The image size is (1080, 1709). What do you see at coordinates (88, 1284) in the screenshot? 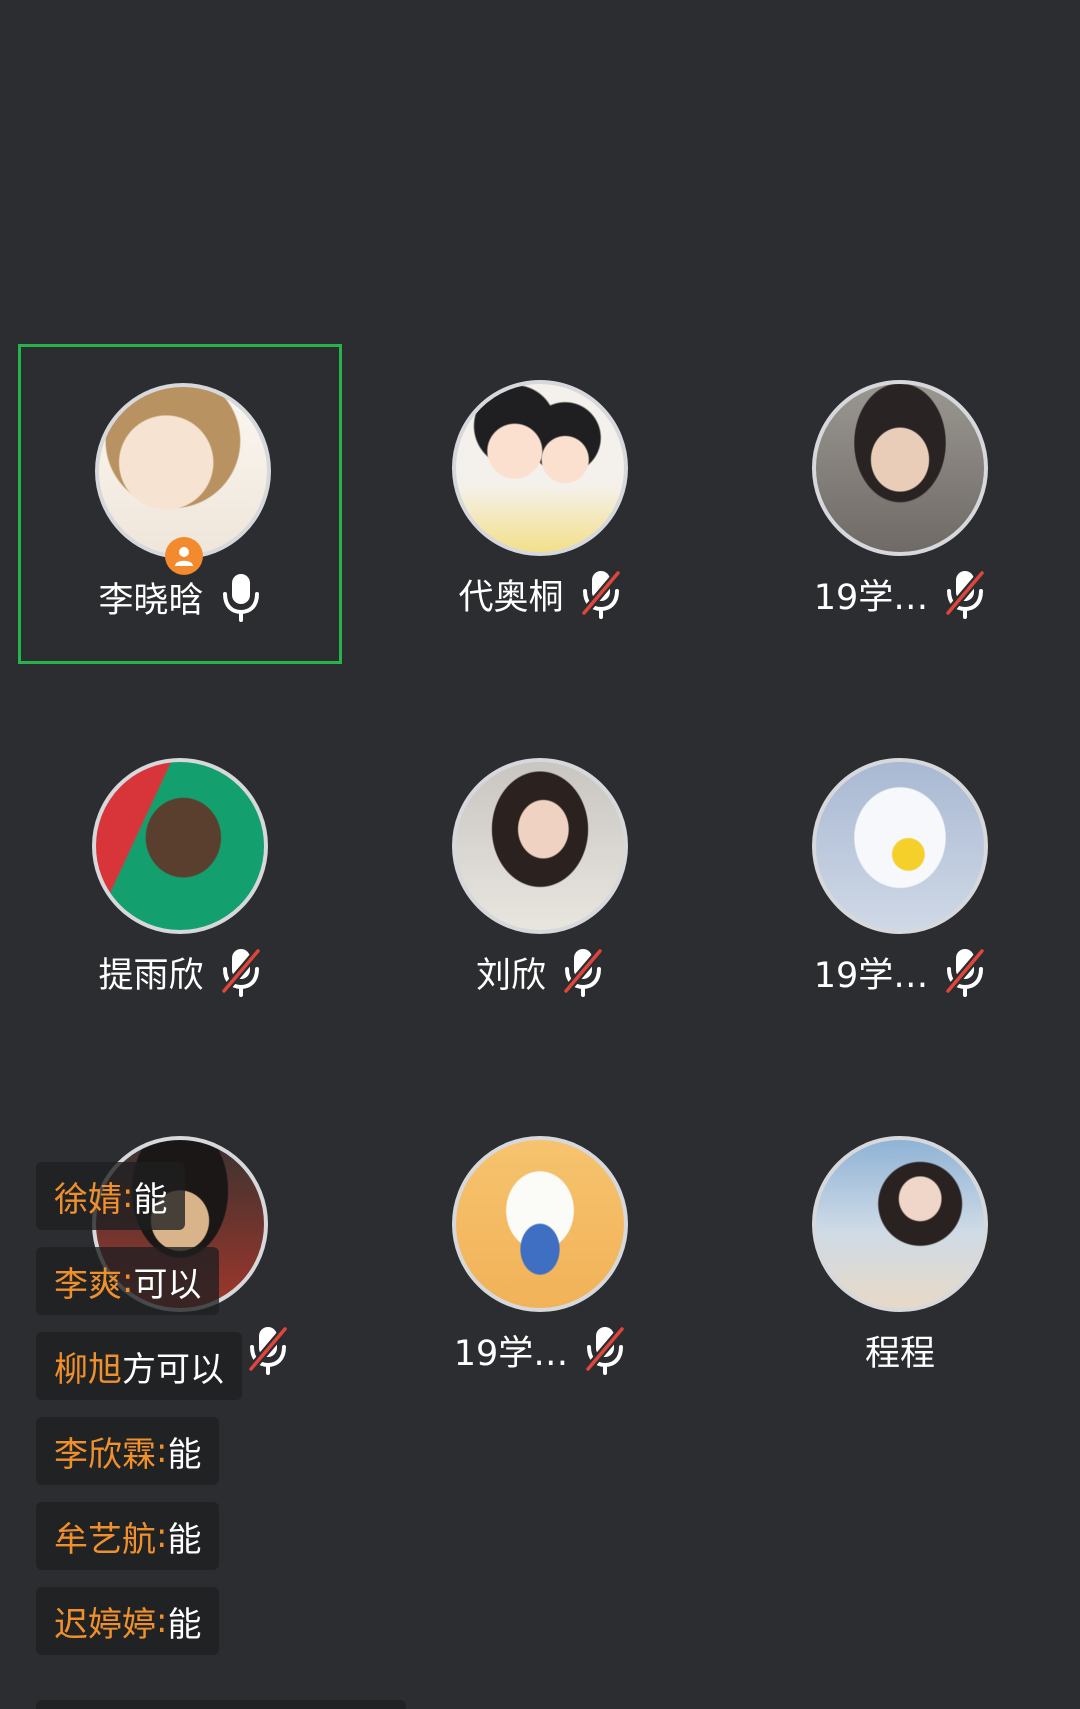
I see `chat-sender: 李爽` at bounding box center [88, 1284].